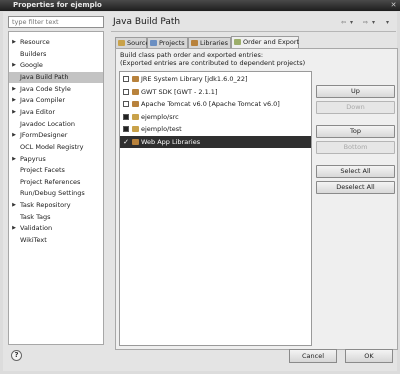 This screenshot has width=400, height=374. What do you see at coordinates (56, 159) in the screenshot?
I see `tree-item-papyrus: ▶ Papyrus` at bounding box center [56, 159].